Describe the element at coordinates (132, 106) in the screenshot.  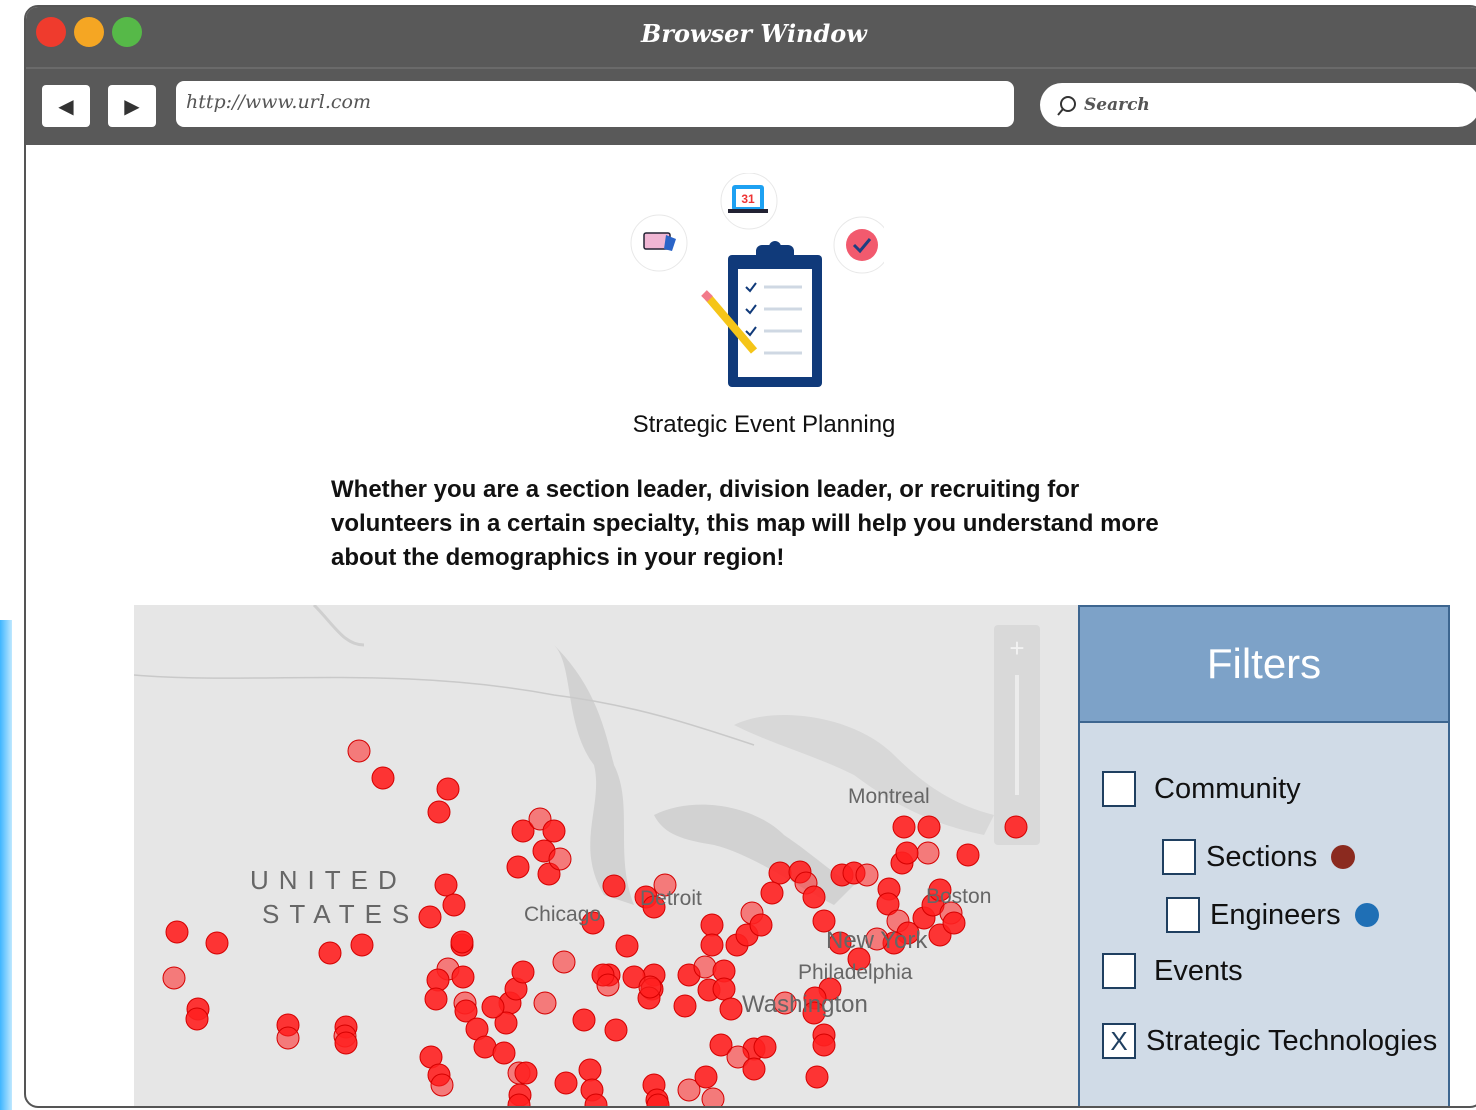
I see `forward-button: ▶` at that location.